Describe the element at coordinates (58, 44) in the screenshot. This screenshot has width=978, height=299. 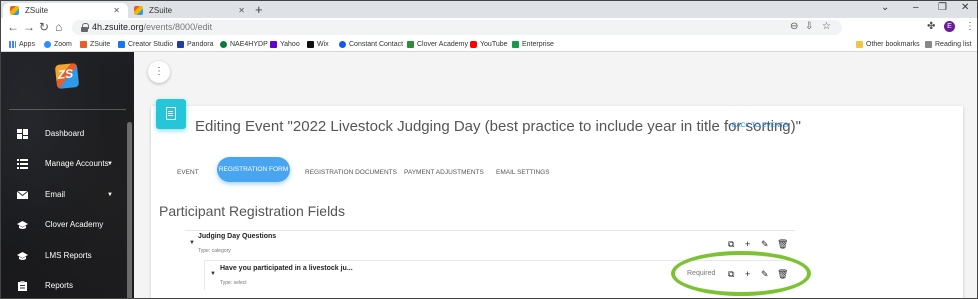
I see `bookmark-zoom: Zoom` at that location.